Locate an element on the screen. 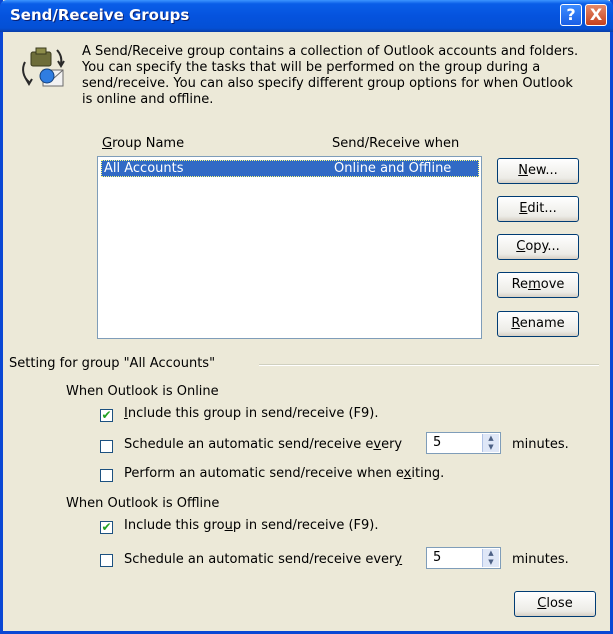  online-schedule-checkbox is located at coordinates (106, 446).